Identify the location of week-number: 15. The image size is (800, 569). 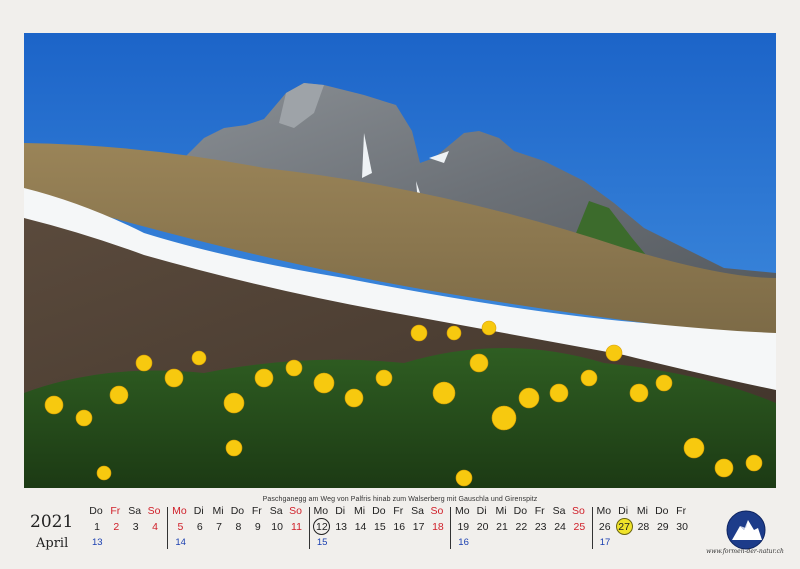
(322, 542).